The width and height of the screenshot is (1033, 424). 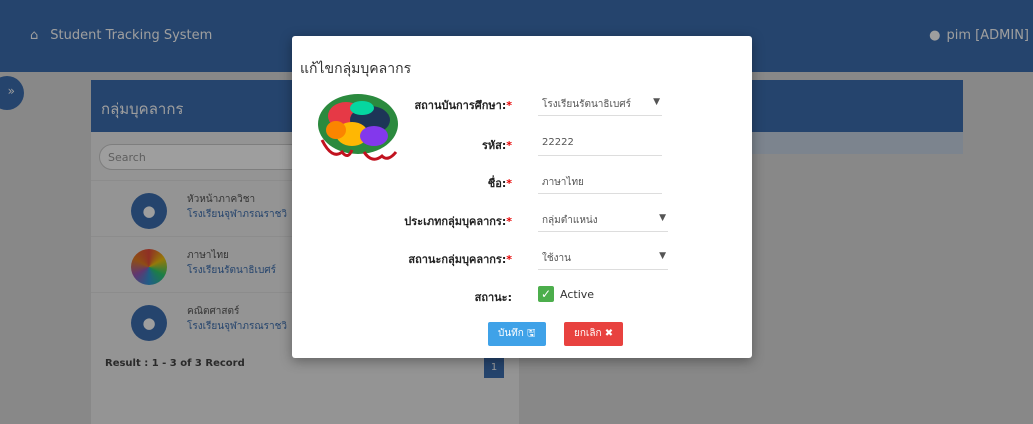 What do you see at coordinates (463, 105) in the screenshot?
I see `institution-label: สถานบันการศึกษา:*` at bounding box center [463, 105].